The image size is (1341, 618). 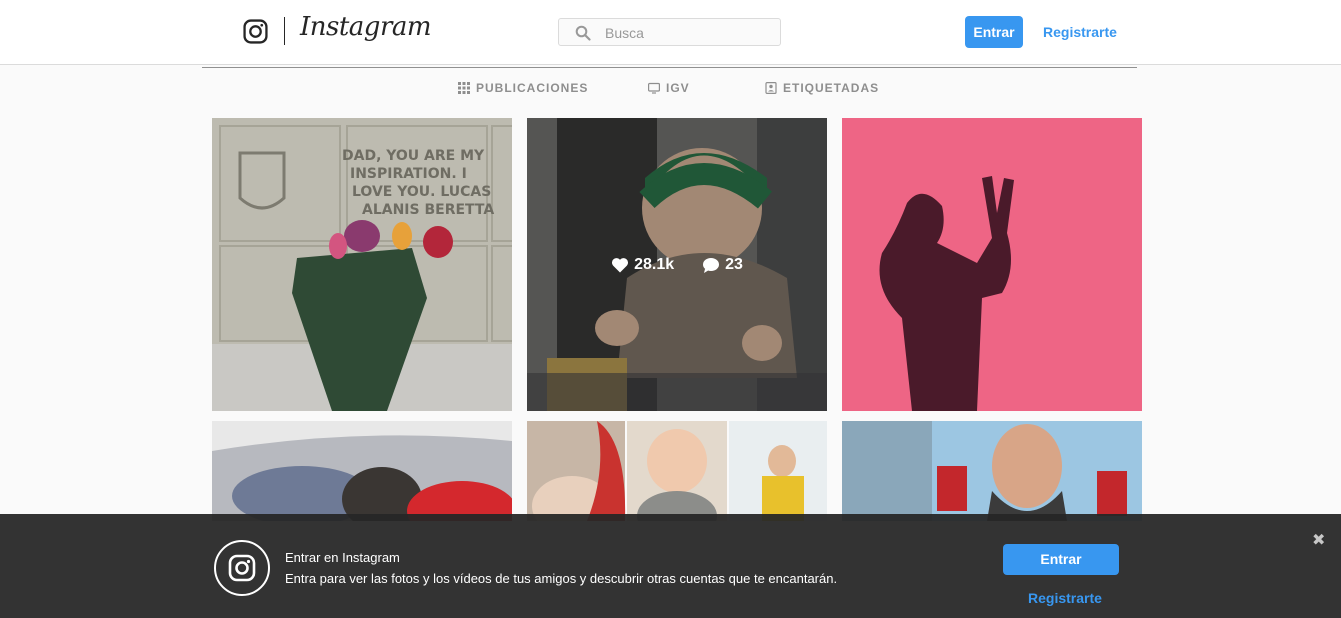 I want to click on instagram-wordmark: Instagram, so click(x=366, y=27).